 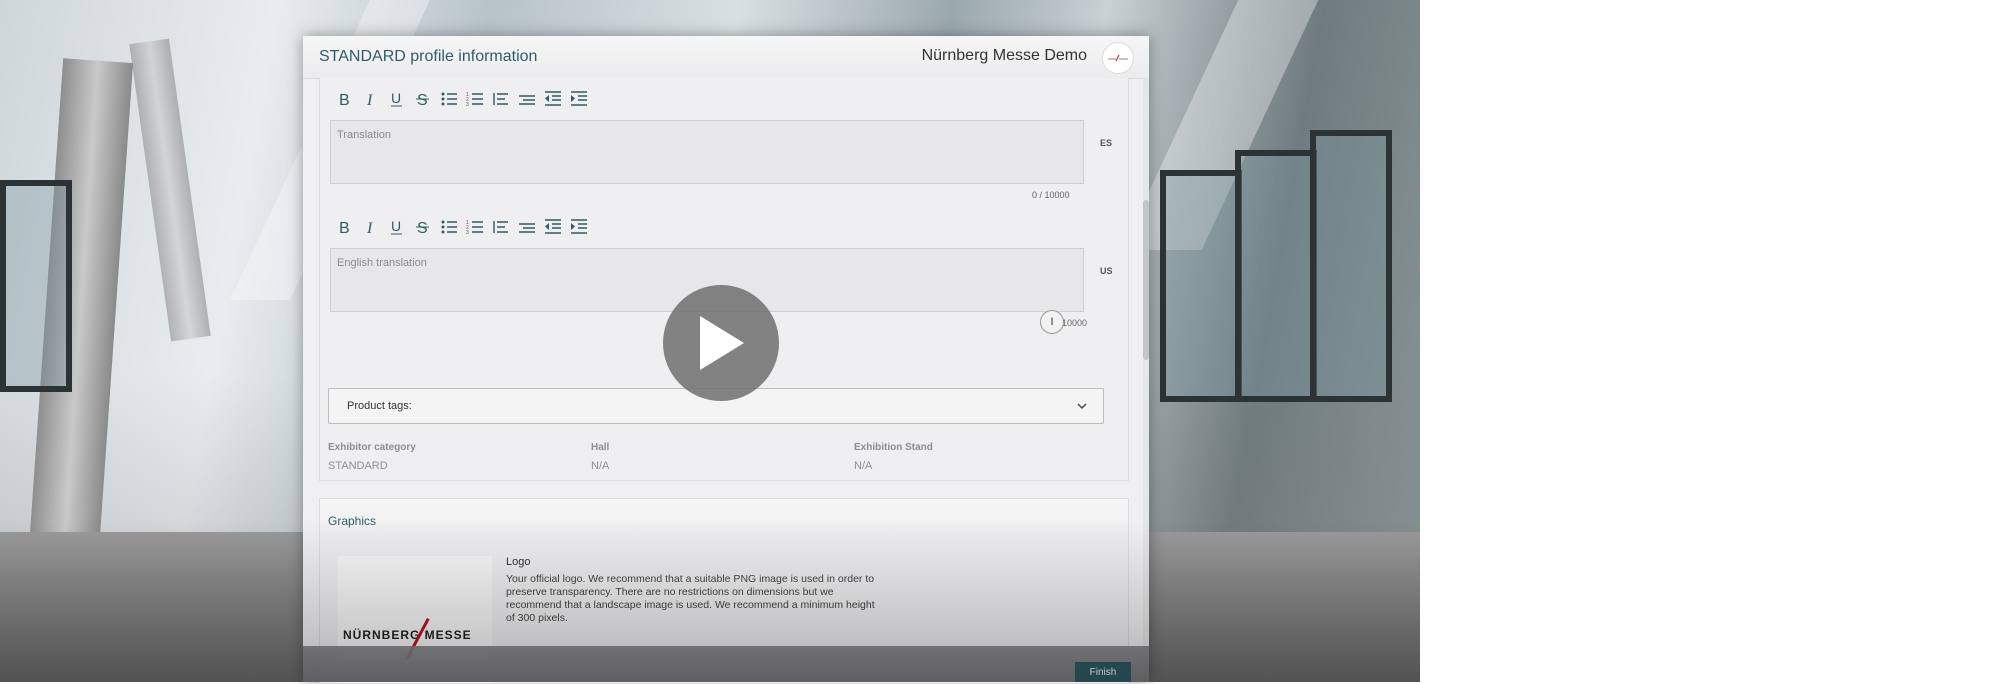 What do you see at coordinates (724, 520) in the screenshot?
I see `graphics-header: Graphics` at bounding box center [724, 520].